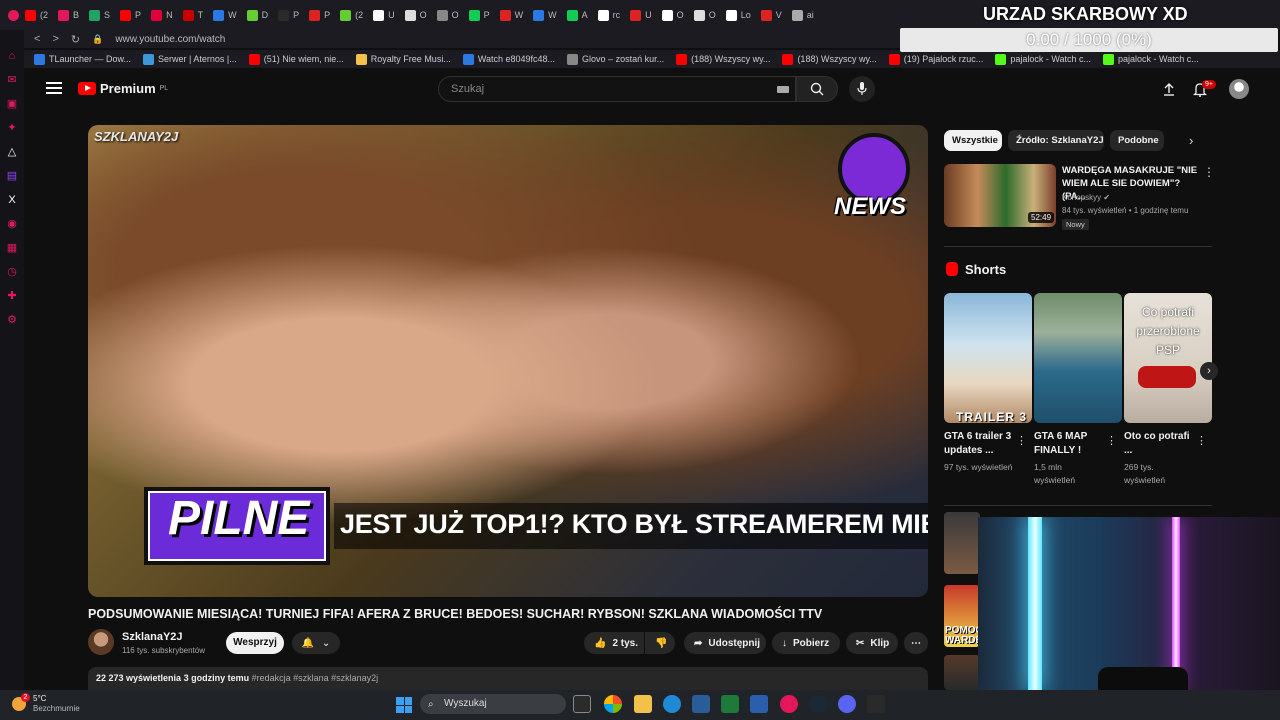 Image resolution: width=1280 pixels, height=720 pixels. Describe the element at coordinates (12, 224) in the screenshot. I see `sidebar-player-icon: ◉` at that location.